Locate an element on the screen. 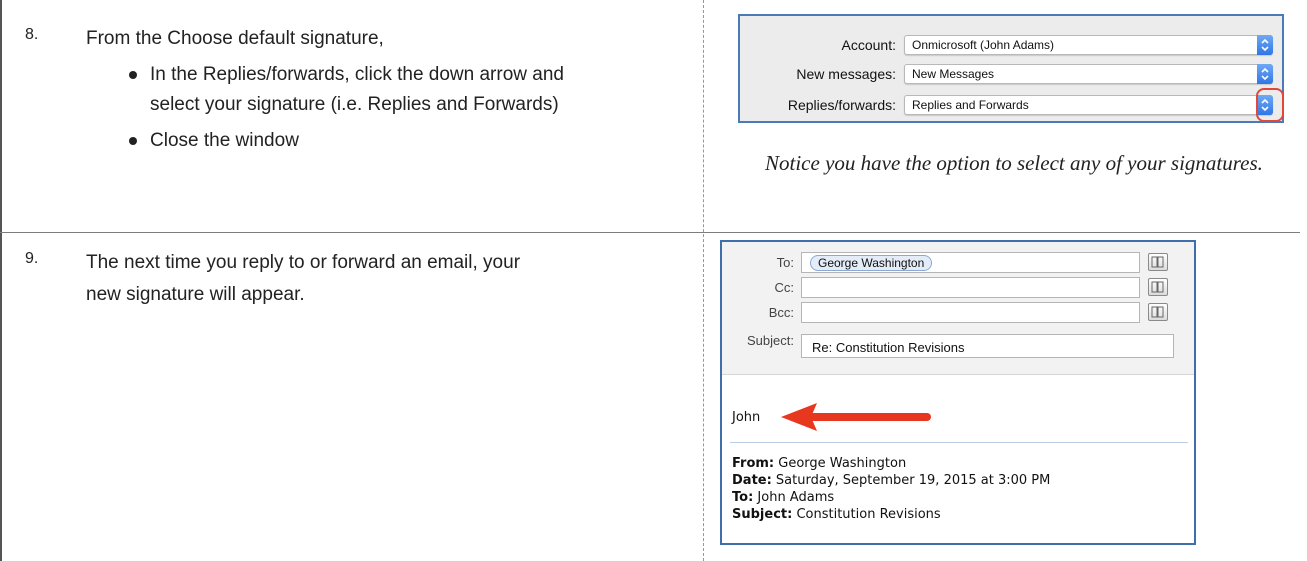 The height and width of the screenshot is (561, 1307). list-item: Close the window is located at coordinates (358, 141).